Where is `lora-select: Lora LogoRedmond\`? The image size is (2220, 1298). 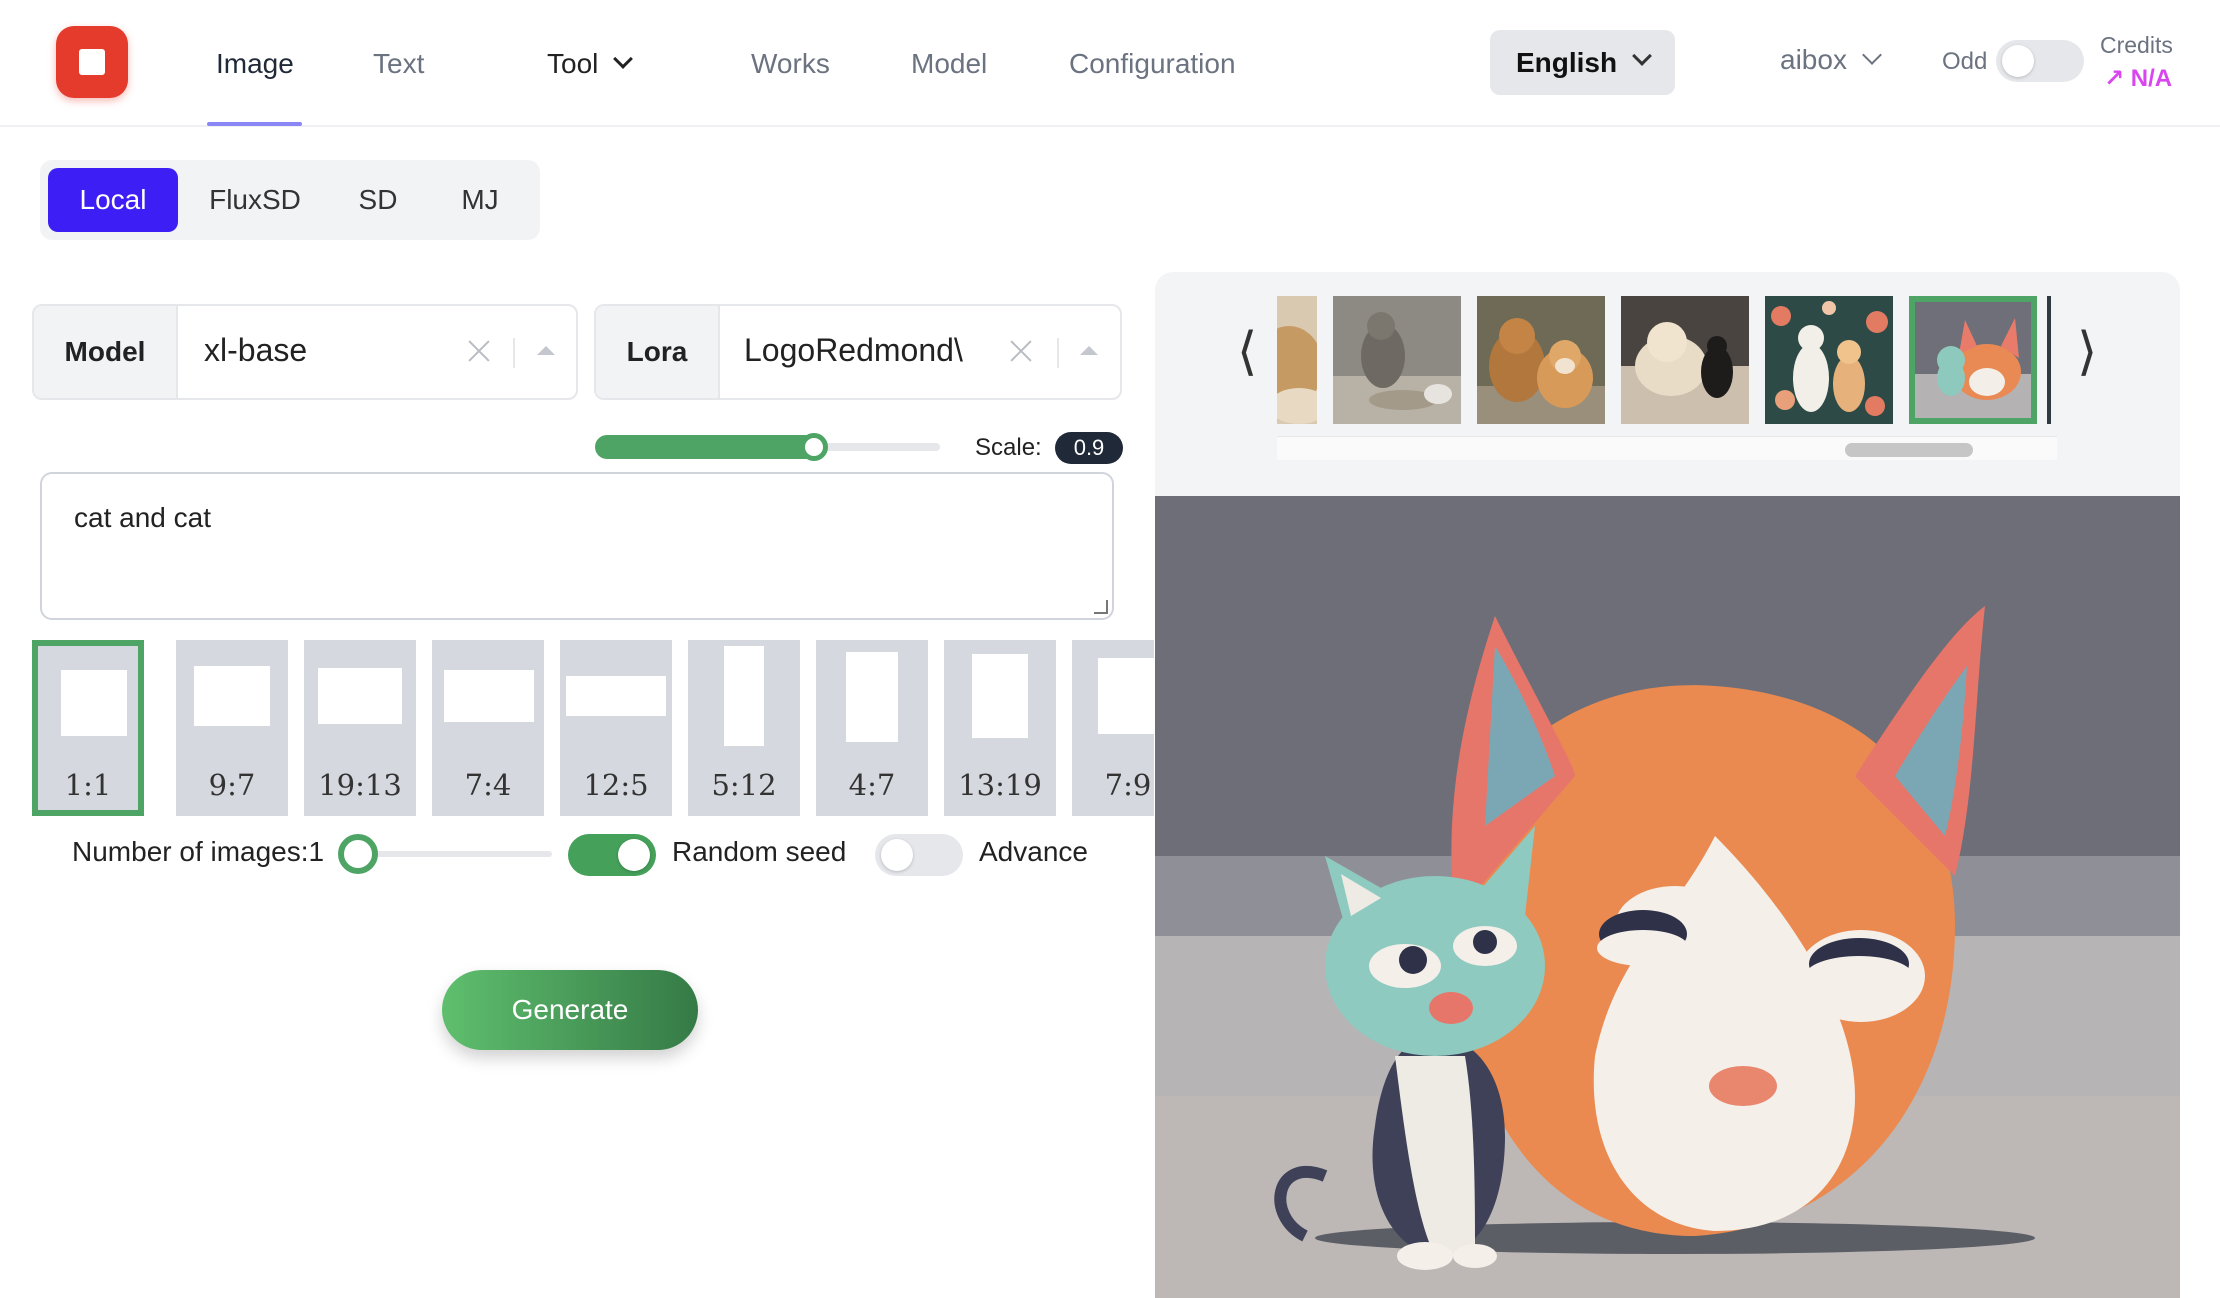 lora-select: Lora LogoRedmond\ is located at coordinates (858, 352).